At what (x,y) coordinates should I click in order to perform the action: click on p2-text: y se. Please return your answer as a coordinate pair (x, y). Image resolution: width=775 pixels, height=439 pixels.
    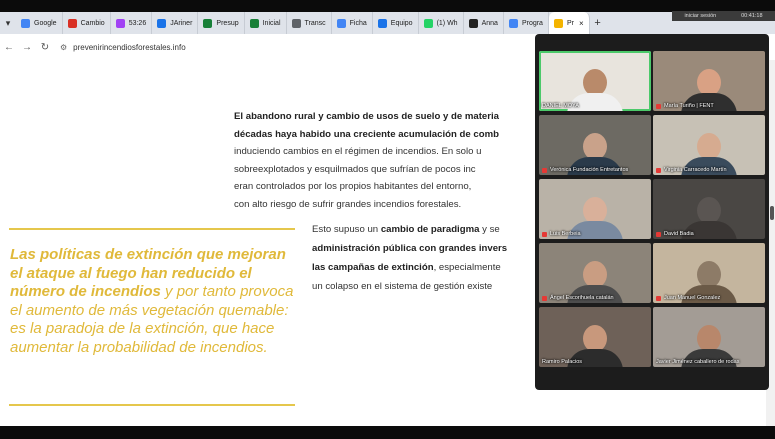
    Looking at the image, I should click on (489, 229).